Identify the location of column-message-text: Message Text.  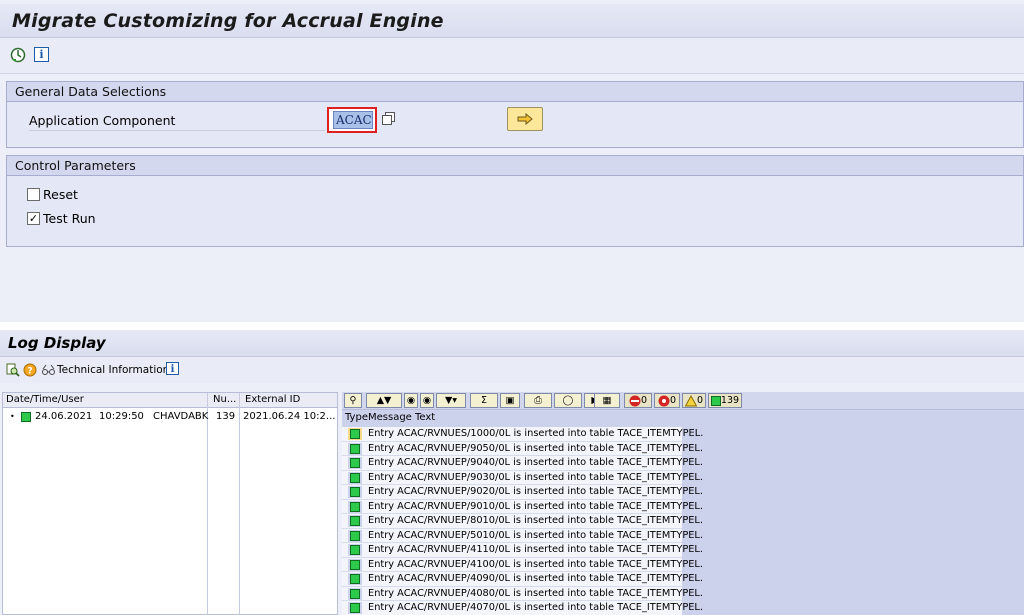
(401, 417).